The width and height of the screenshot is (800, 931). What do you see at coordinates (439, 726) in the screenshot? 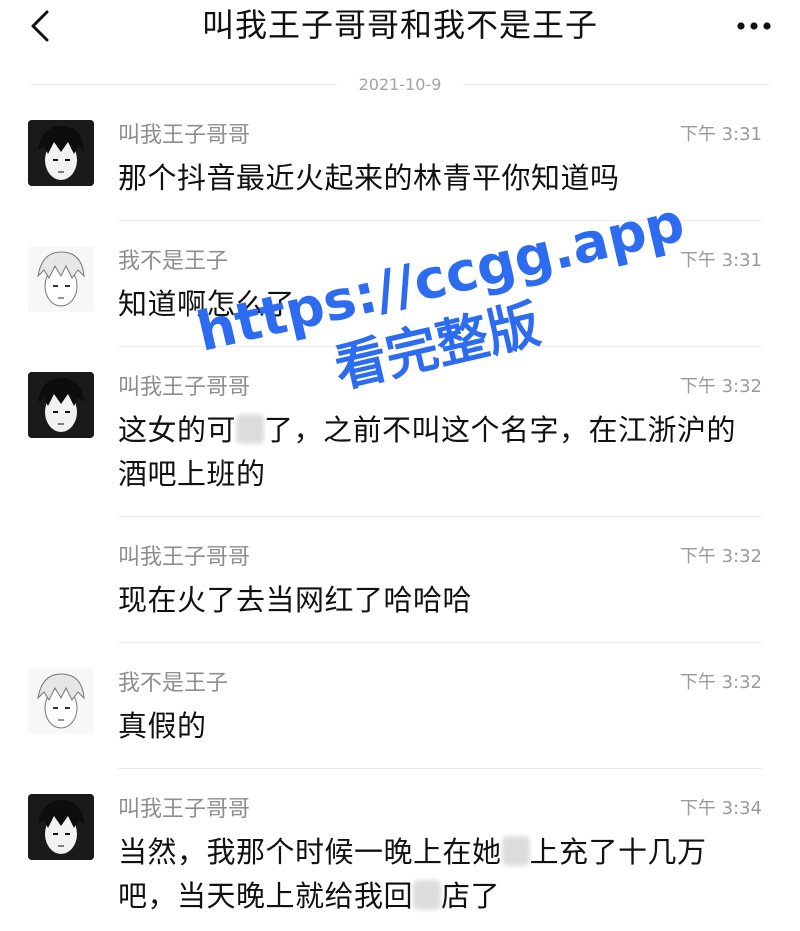
I see `message-text: 真假的` at bounding box center [439, 726].